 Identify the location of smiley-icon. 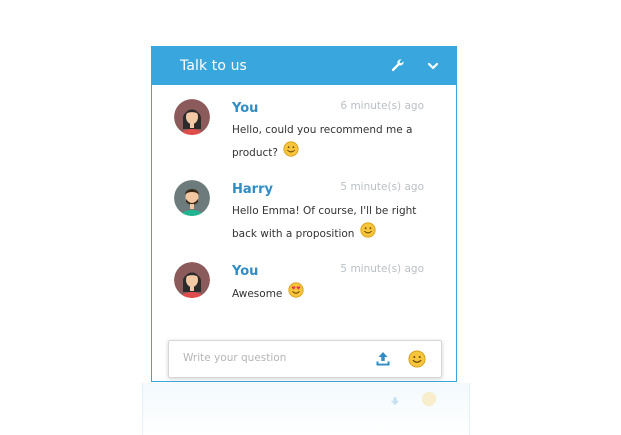
(417, 361).